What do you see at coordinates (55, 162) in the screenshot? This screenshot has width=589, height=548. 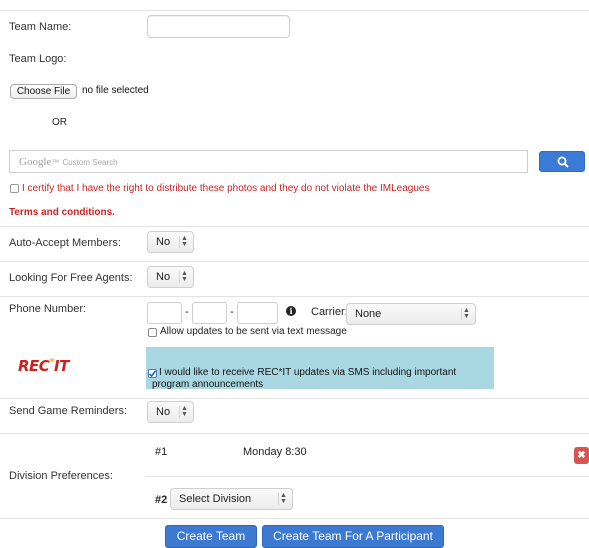 I see `google-tm: ™` at bounding box center [55, 162].